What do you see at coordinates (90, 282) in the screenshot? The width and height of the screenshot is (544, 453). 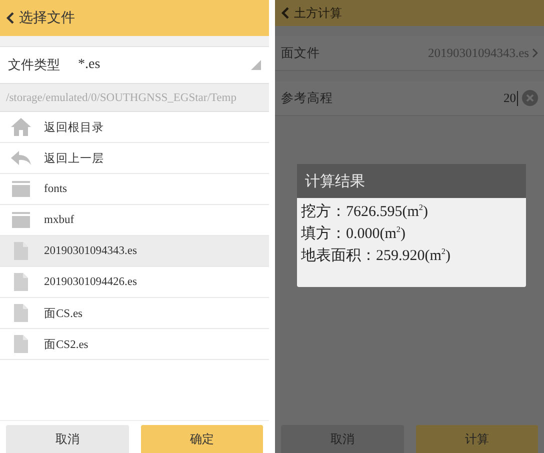 I see `item-name: 20190301094426.es` at bounding box center [90, 282].